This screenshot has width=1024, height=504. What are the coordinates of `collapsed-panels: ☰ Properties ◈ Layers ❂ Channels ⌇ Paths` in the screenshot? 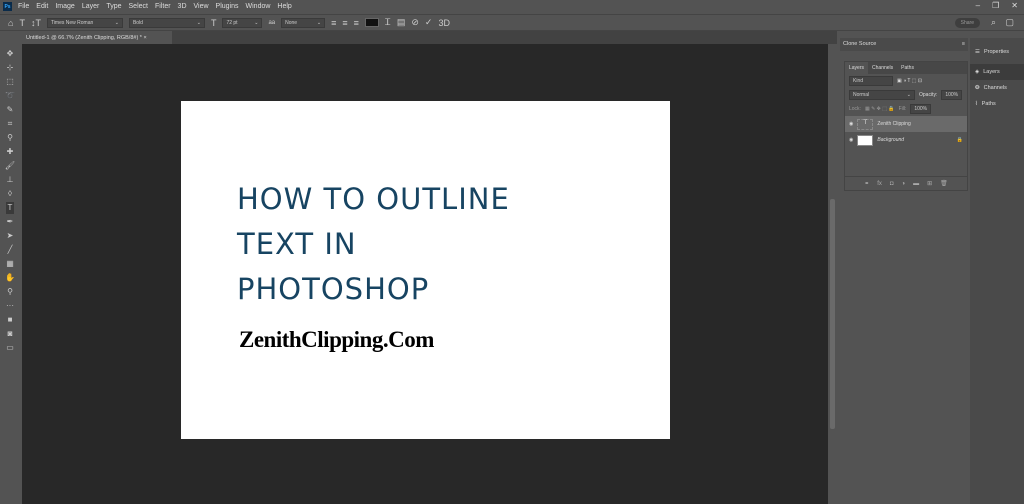 It's located at (997, 271).